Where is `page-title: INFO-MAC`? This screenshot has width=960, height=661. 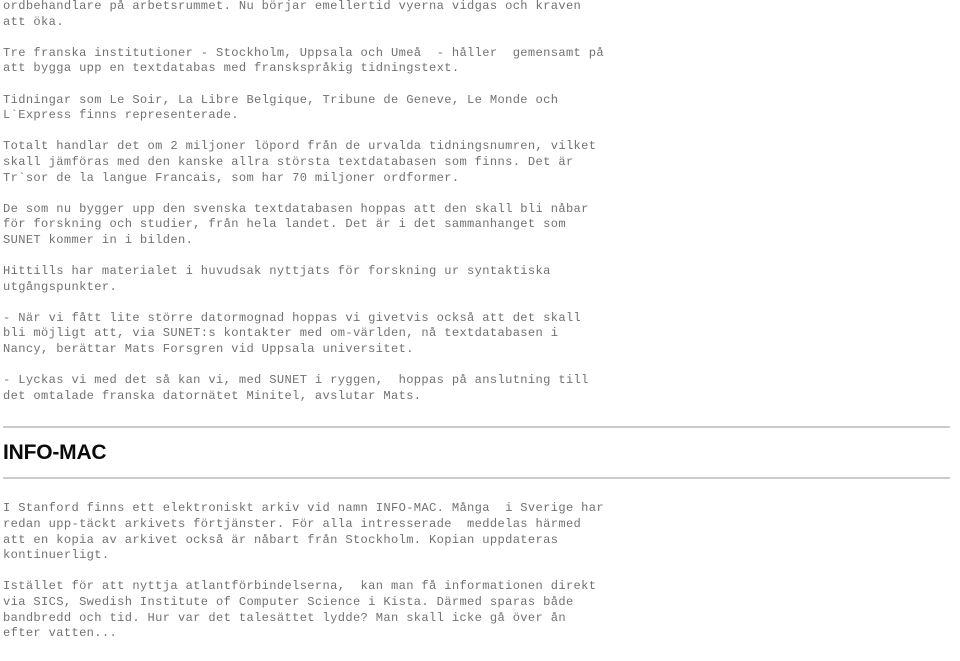 page-title: INFO-MAC is located at coordinates (55, 453).